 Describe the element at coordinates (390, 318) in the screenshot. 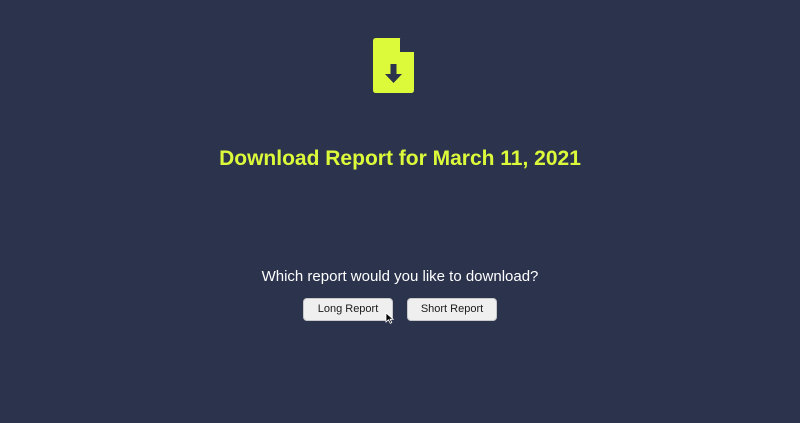

I see `mouse-cursor-icon` at that location.